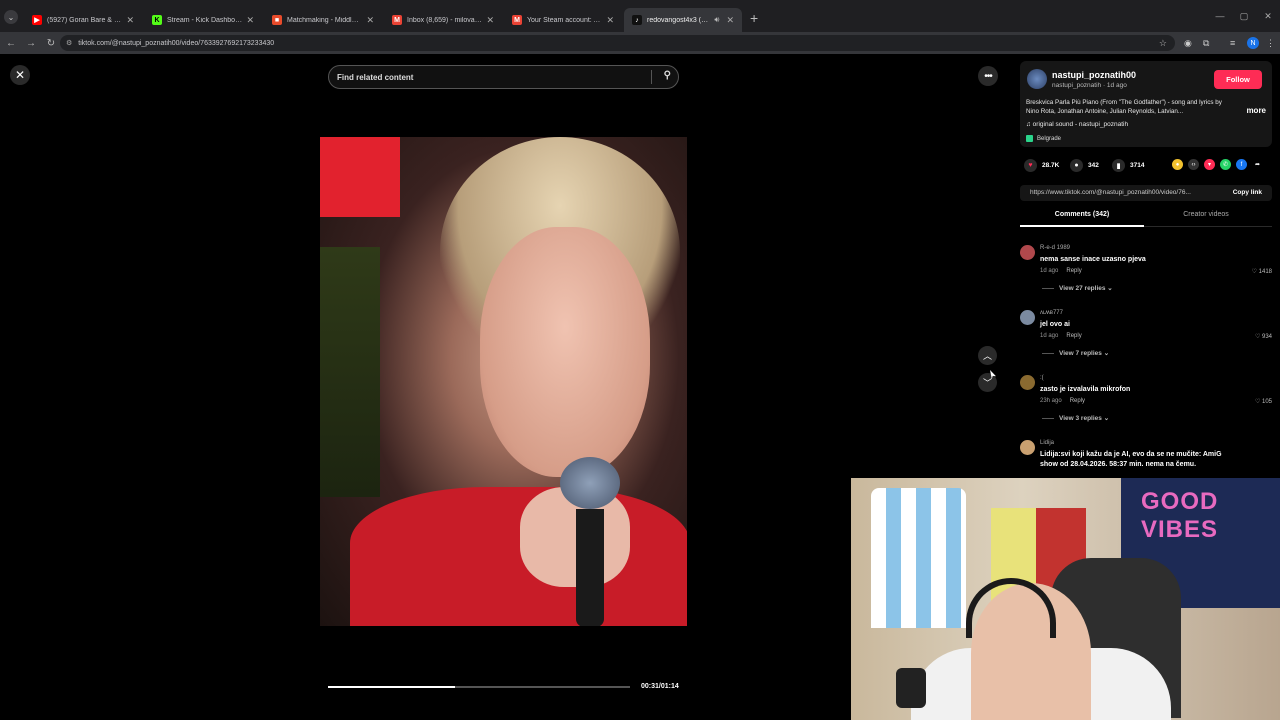 This screenshot has width=1280, height=720. What do you see at coordinates (1262, 271) in the screenshot?
I see `comment-like: ♡ 1418` at bounding box center [1262, 271].